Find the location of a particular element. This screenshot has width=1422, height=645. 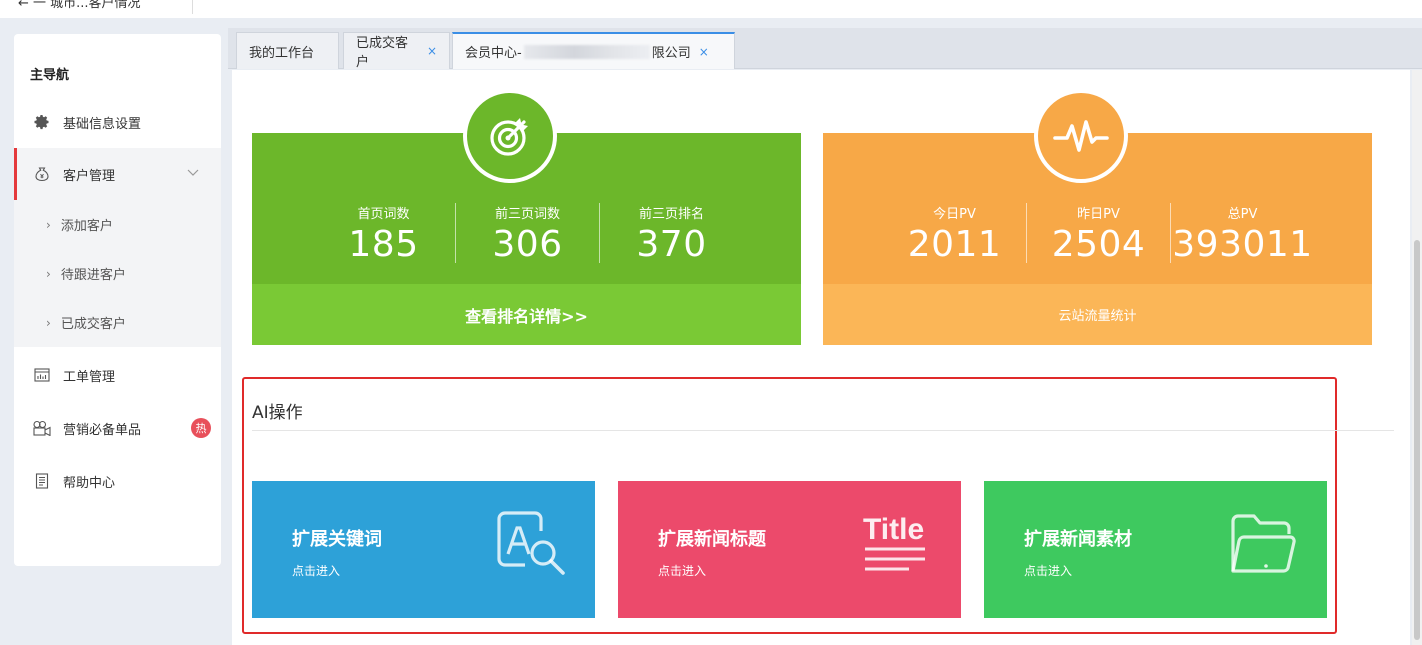

ai-card-title: 扩展关键词 is located at coordinates (337, 539).